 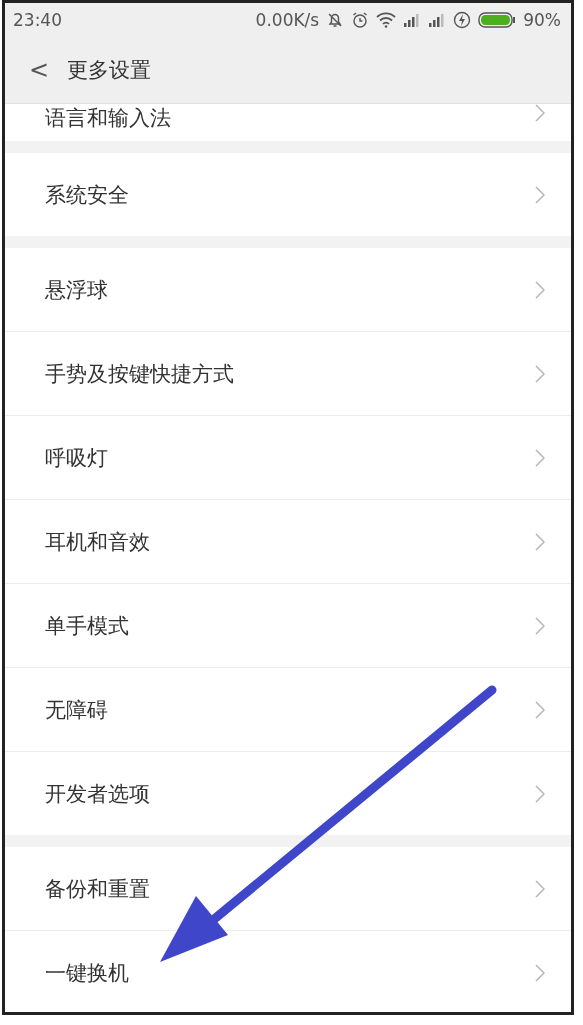 What do you see at coordinates (462, 20) in the screenshot?
I see `charging-icon` at bounding box center [462, 20].